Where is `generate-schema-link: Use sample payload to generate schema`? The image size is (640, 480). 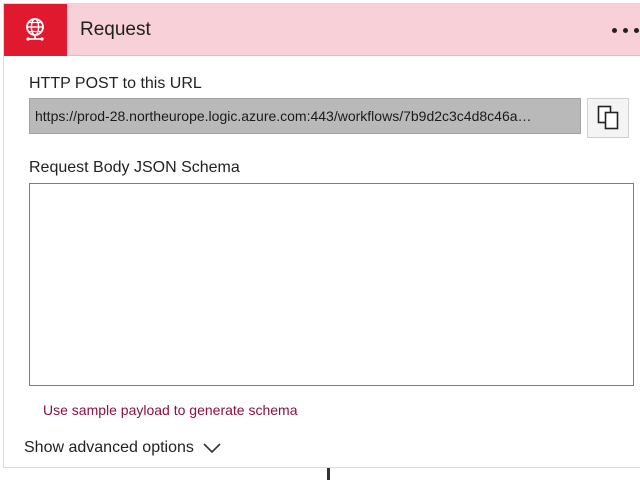 generate-schema-link: Use sample payload to generate schema is located at coordinates (170, 410).